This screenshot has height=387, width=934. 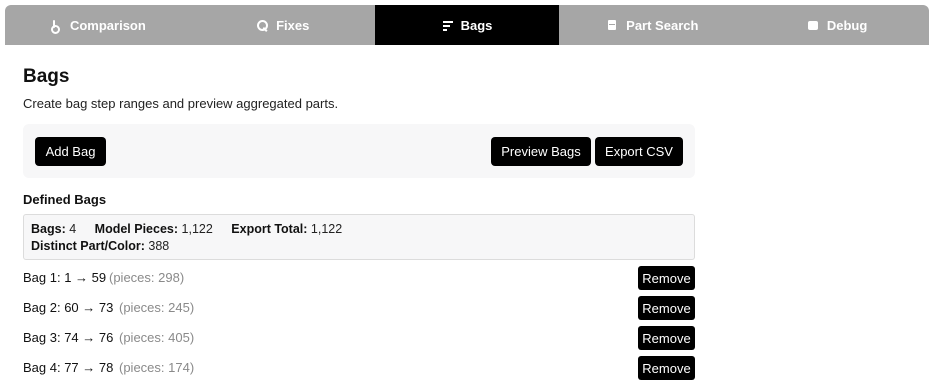 I want to click on tab-bar: Comparison Fixes Bags Part Search Debug, so click(x=467, y=25).